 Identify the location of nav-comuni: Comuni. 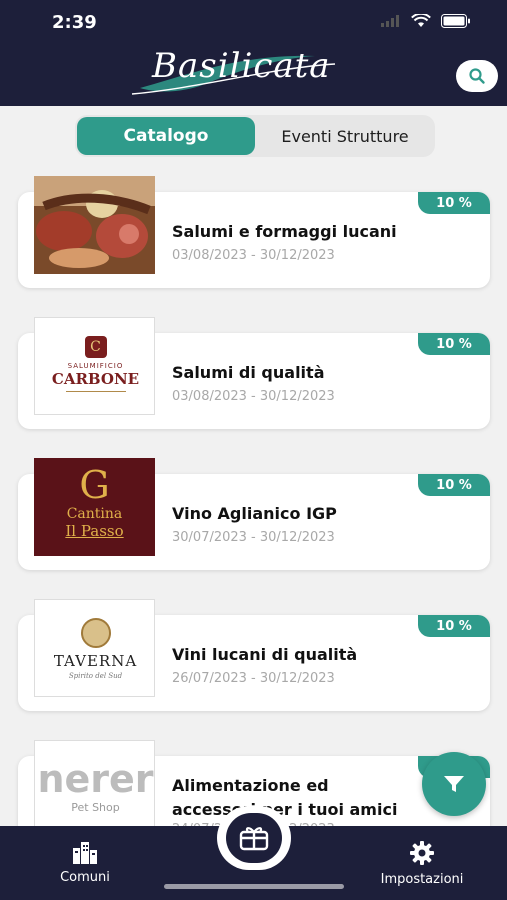
(85, 862).